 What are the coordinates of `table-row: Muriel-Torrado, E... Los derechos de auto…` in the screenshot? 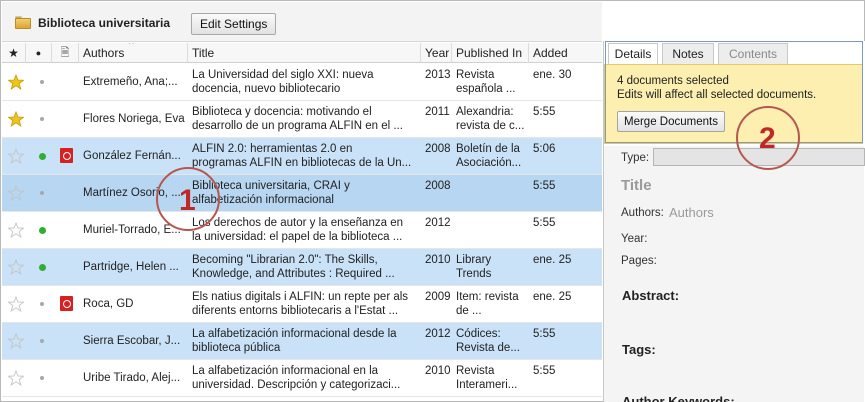 It's located at (302, 230).